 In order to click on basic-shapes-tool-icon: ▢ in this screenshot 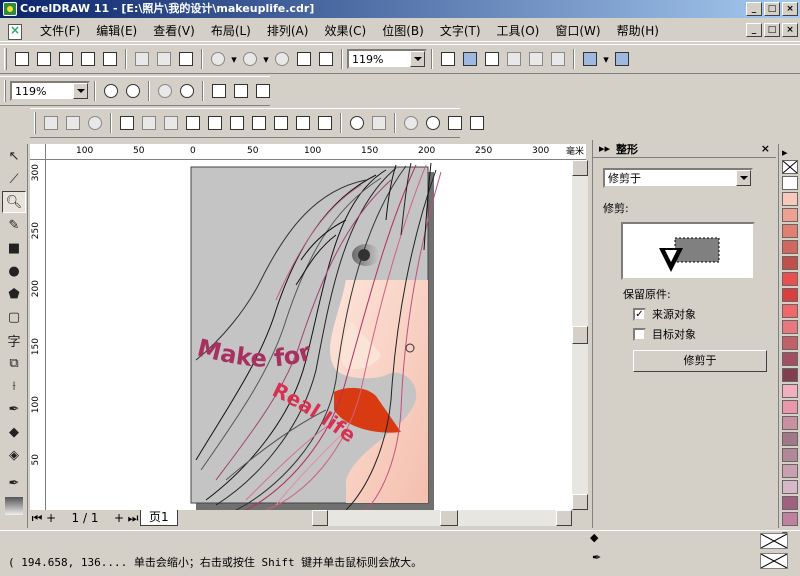, I will do `click(14, 317)`.